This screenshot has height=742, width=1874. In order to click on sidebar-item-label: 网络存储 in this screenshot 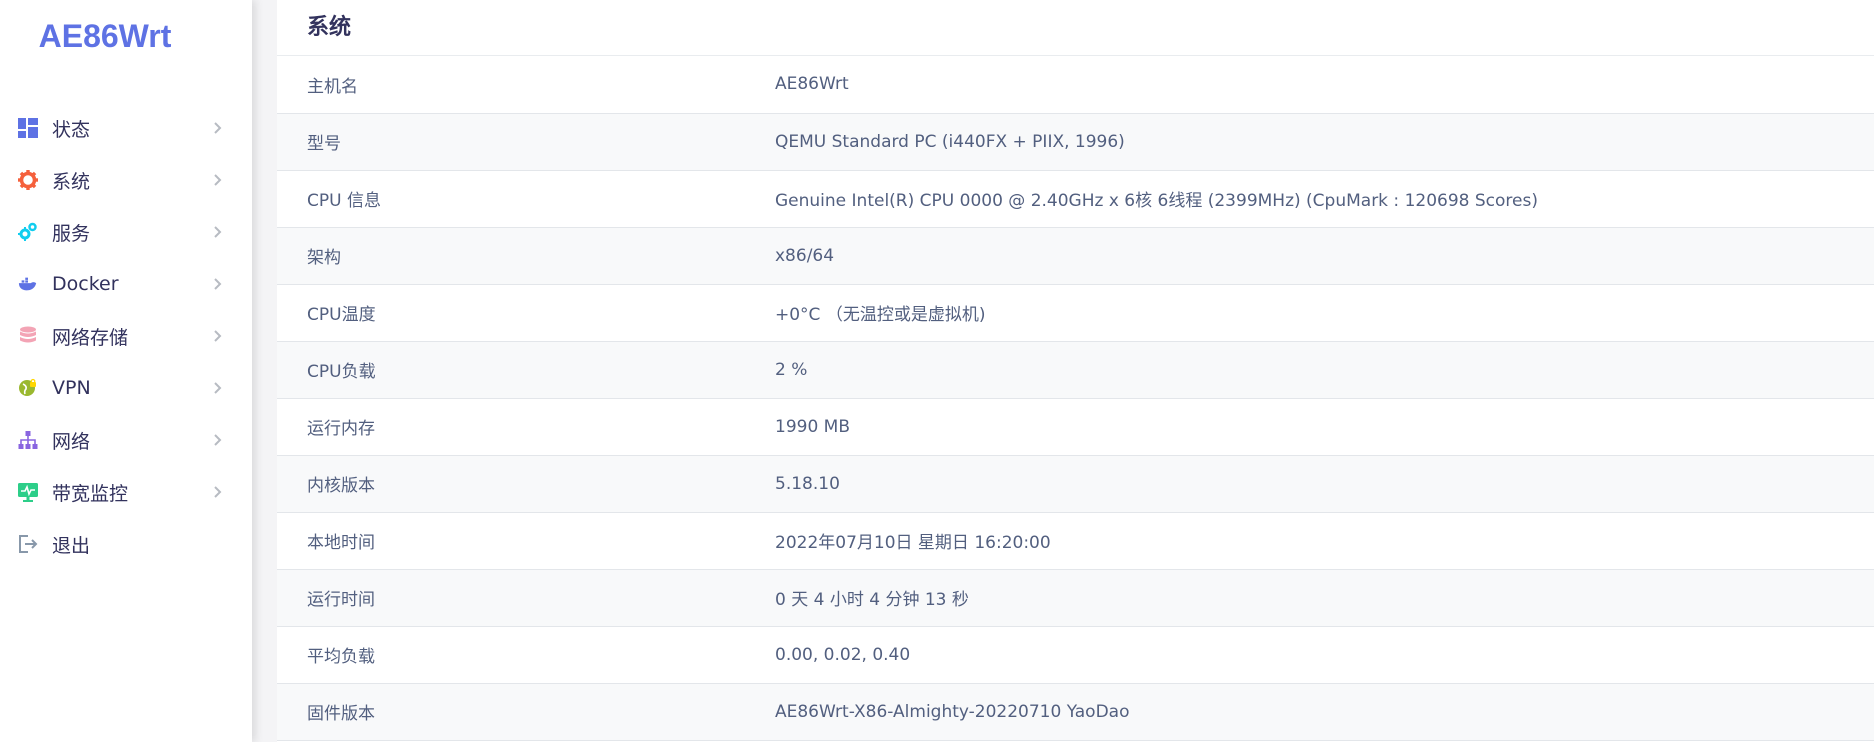, I will do `click(90, 337)`.